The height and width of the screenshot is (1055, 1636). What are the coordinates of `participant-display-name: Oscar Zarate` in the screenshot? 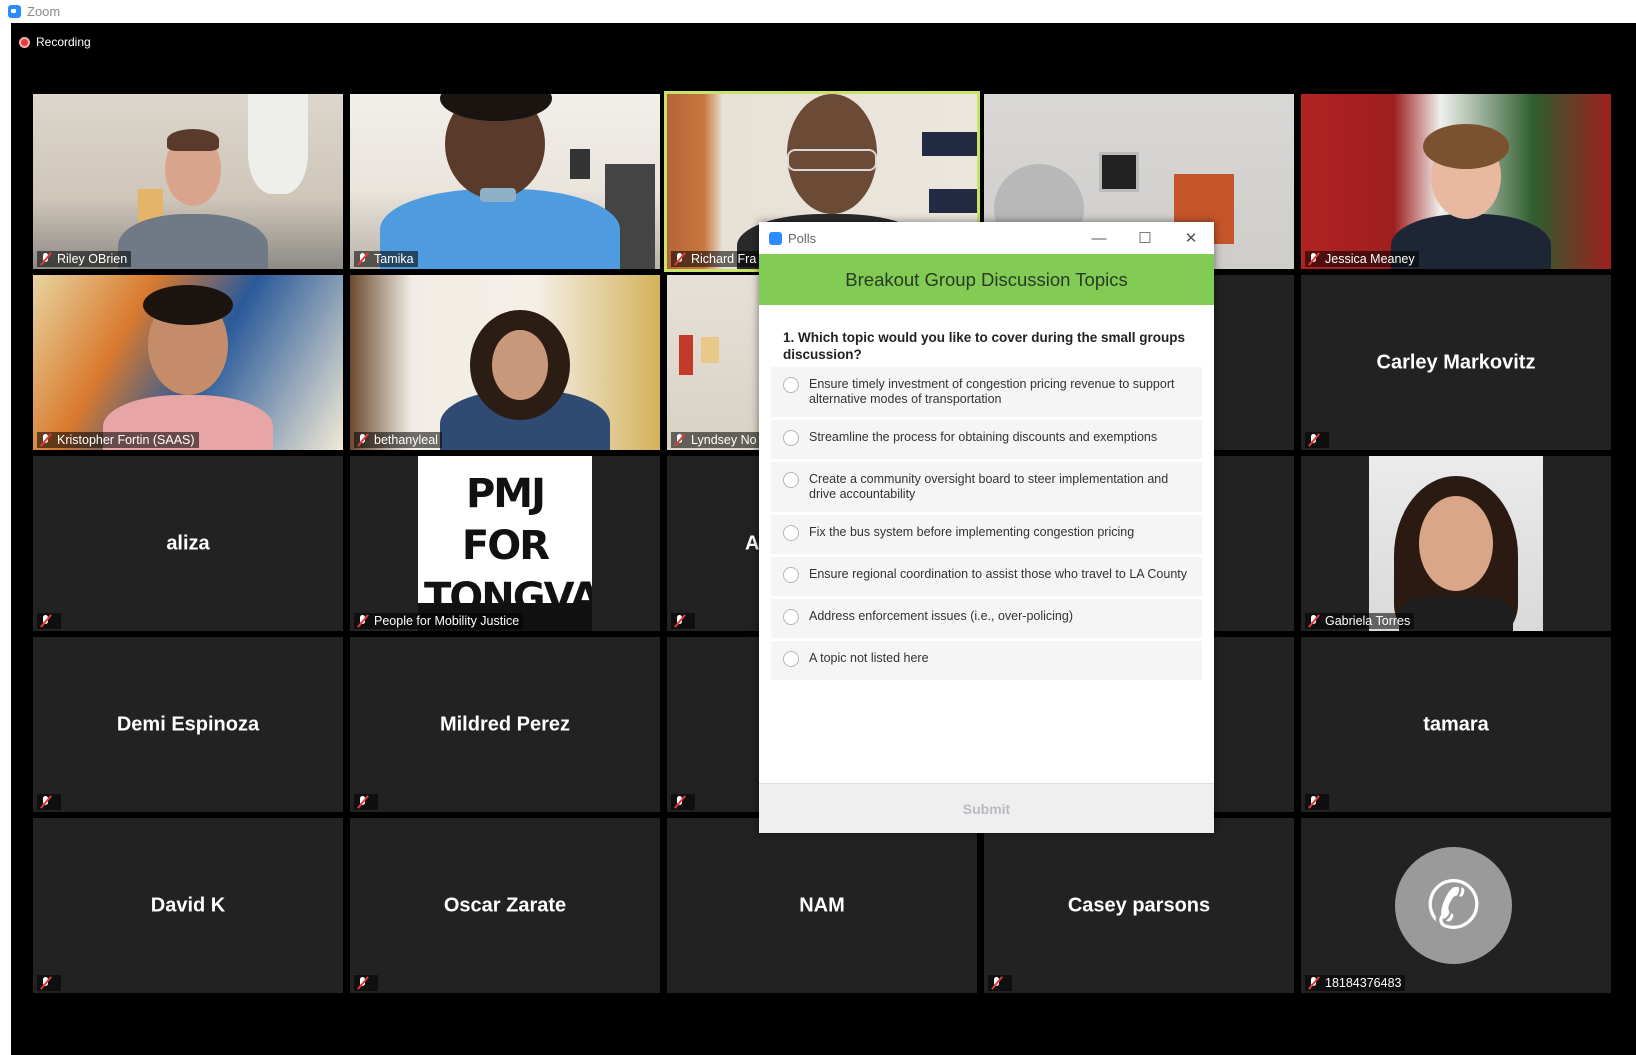 It's located at (505, 905).